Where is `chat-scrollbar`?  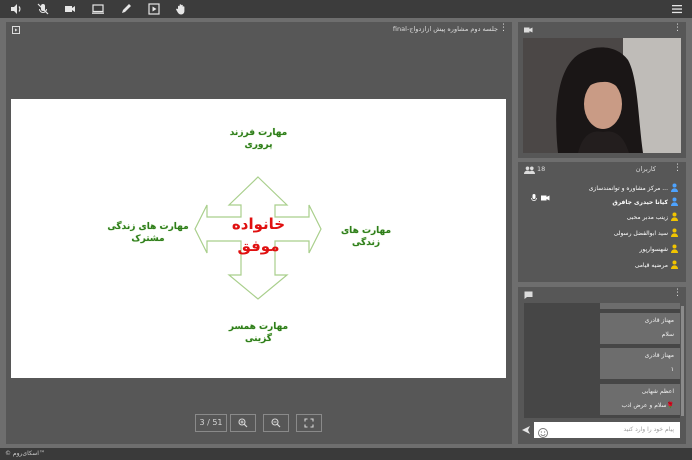 chat-scrollbar is located at coordinates (682, 361).